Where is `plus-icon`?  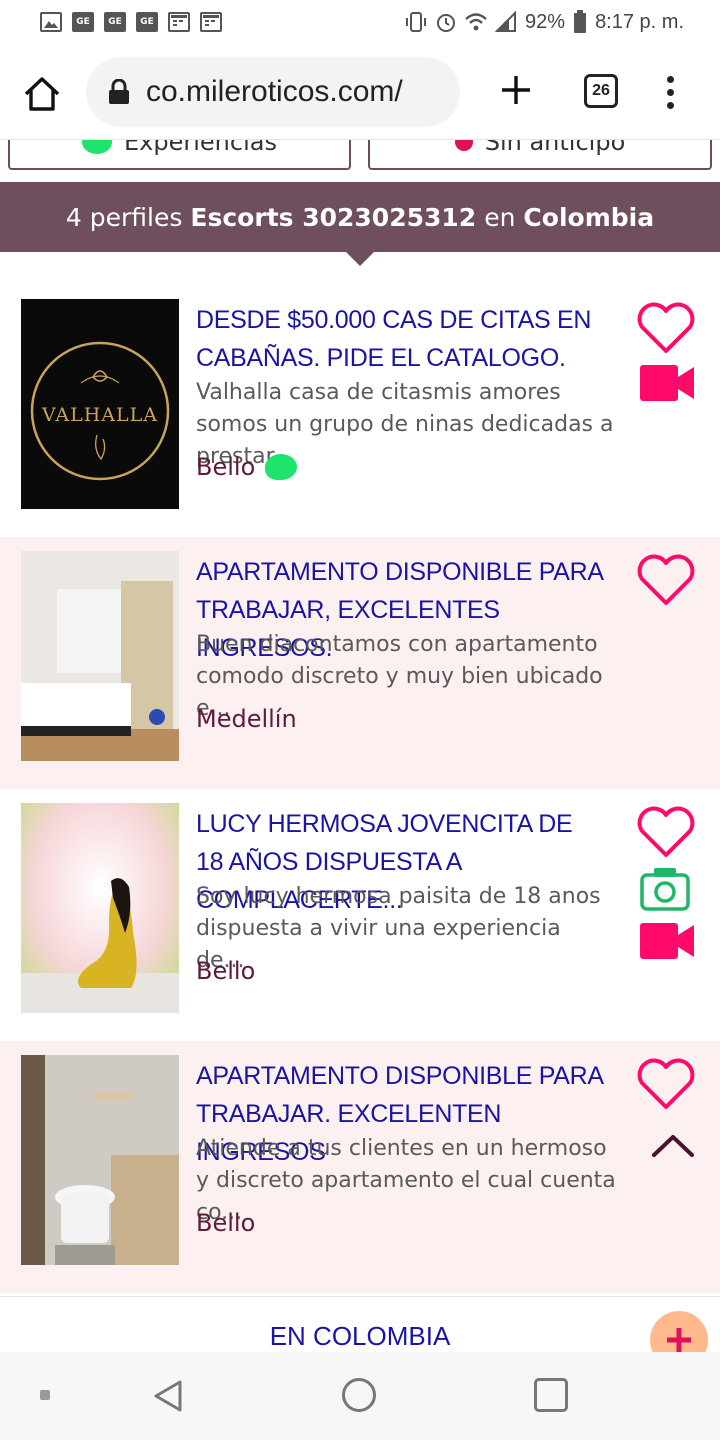
plus-icon is located at coordinates (679, 1340).